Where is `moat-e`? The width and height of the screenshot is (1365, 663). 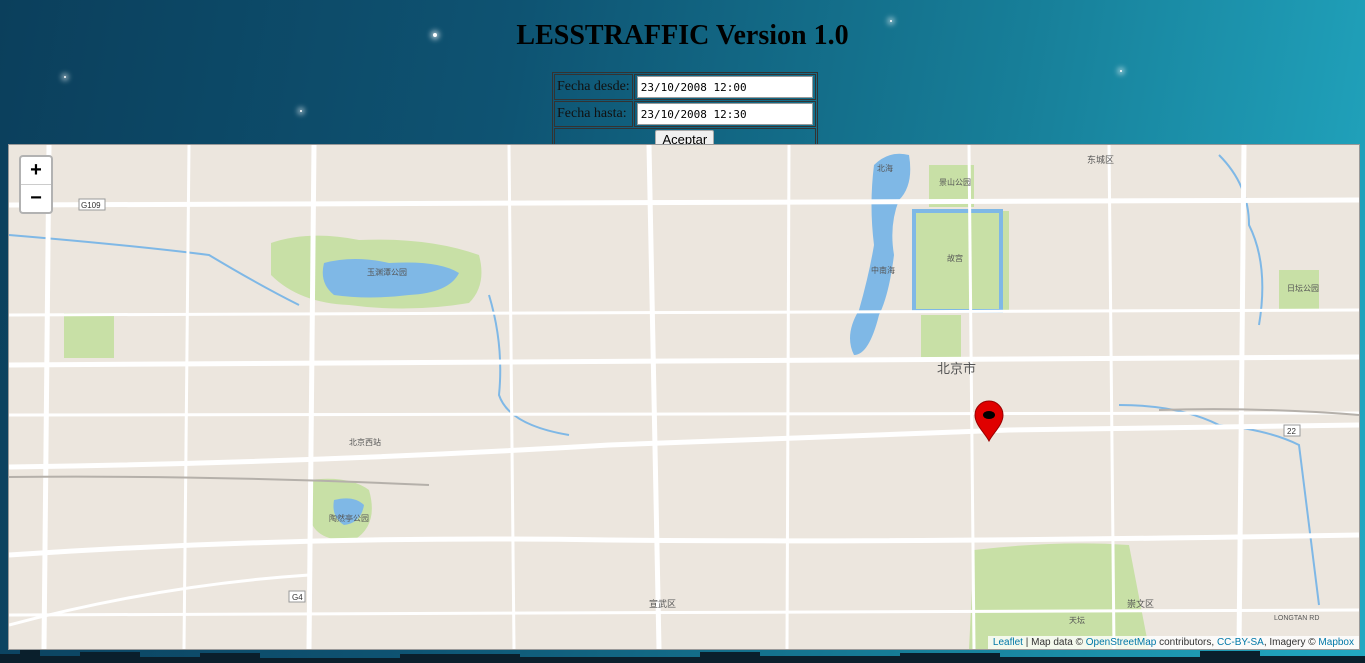 moat-e is located at coordinates (1001, 261).